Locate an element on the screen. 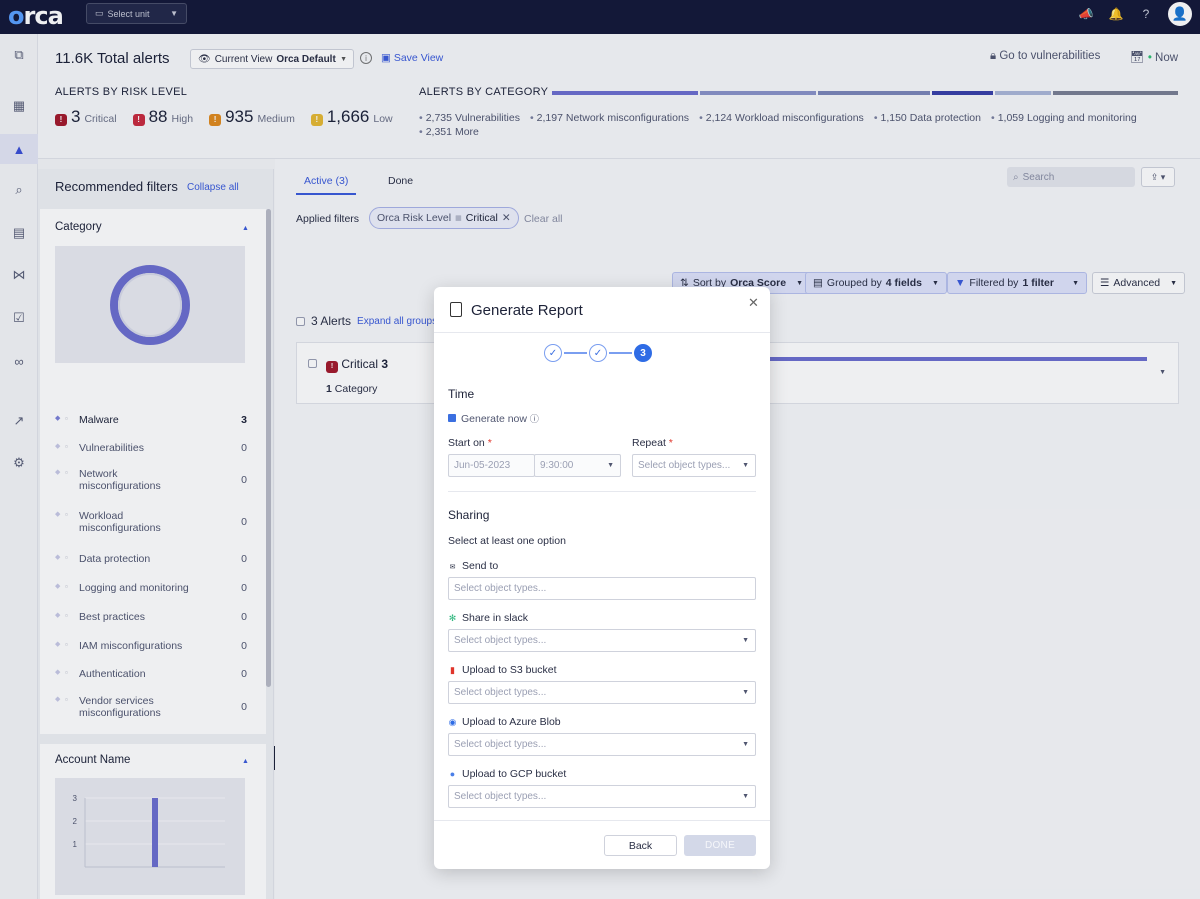  generate-now-text: Generate now is located at coordinates (494, 419).